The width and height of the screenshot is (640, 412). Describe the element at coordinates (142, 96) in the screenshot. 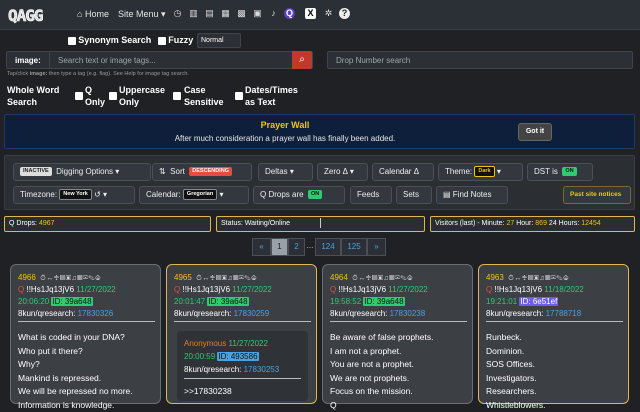

I see `option-uppercase: Uppercase Only` at that location.